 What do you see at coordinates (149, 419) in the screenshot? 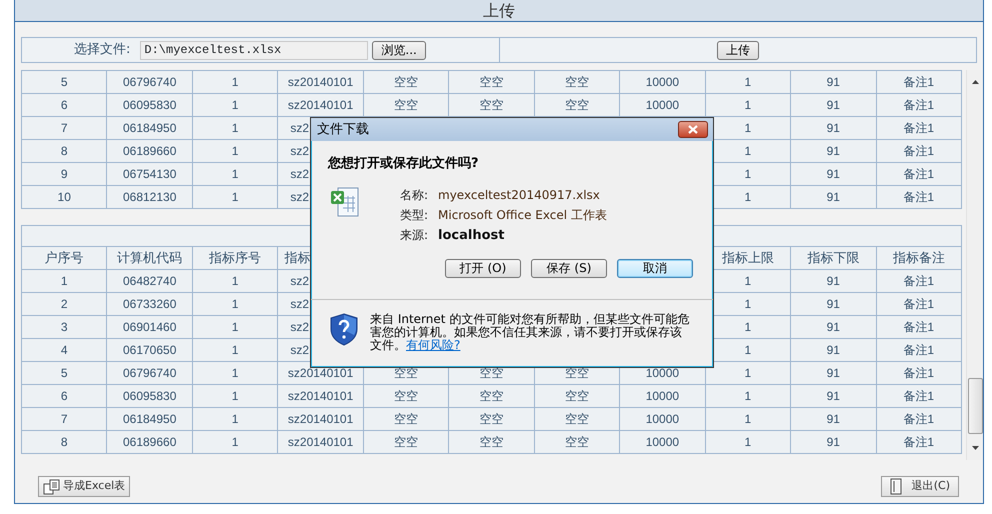
I see `table-cell: 06184950` at bounding box center [149, 419].